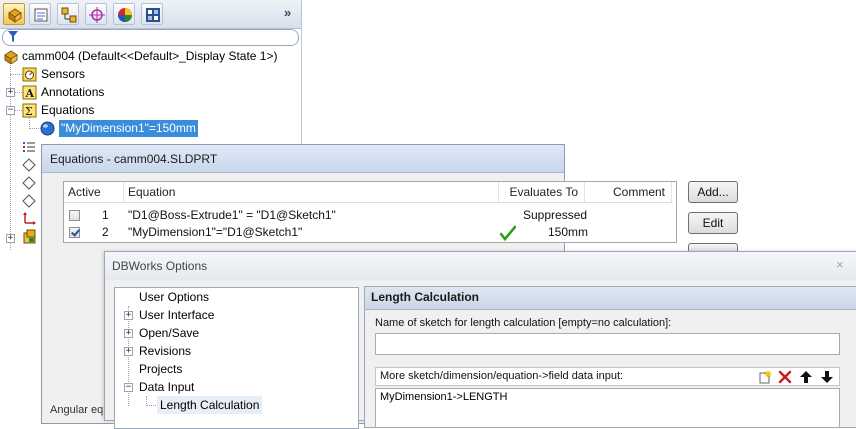 This screenshot has height=429, width=856. I want to click on configuration-manager-tab, so click(68, 14).